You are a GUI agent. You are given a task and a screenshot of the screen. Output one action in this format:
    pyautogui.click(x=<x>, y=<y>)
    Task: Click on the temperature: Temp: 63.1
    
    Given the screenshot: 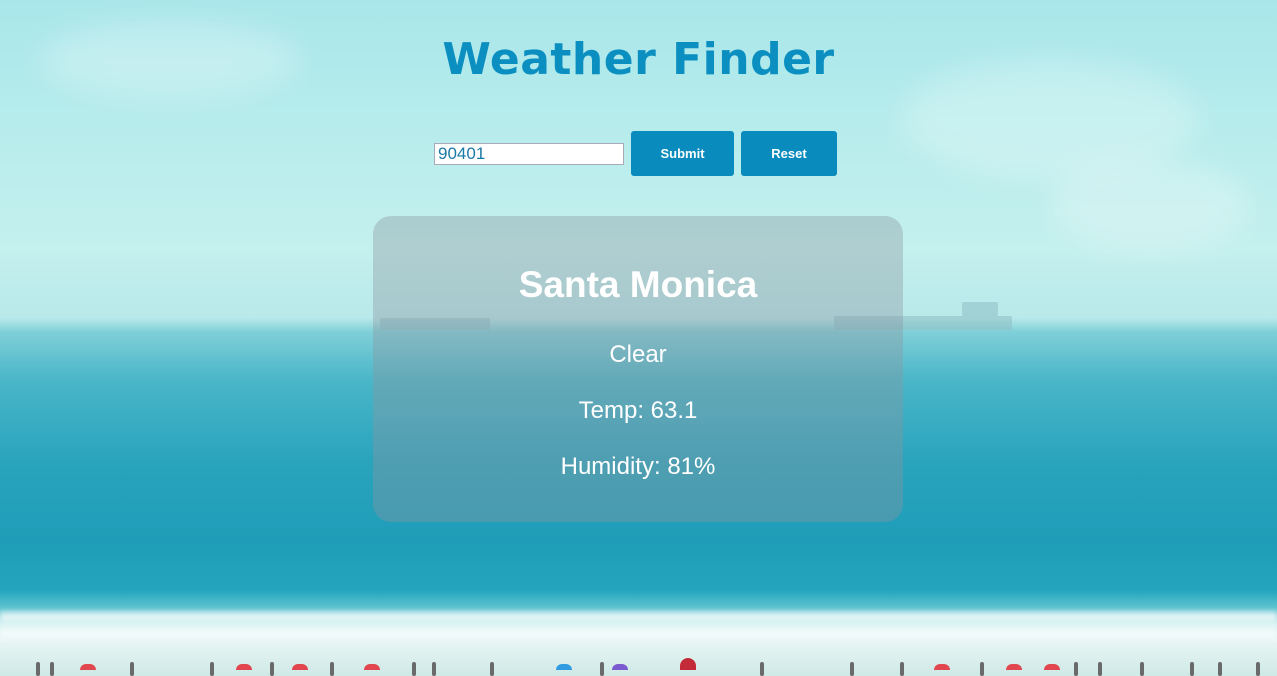 What is the action you would take?
    pyautogui.click(x=638, y=410)
    